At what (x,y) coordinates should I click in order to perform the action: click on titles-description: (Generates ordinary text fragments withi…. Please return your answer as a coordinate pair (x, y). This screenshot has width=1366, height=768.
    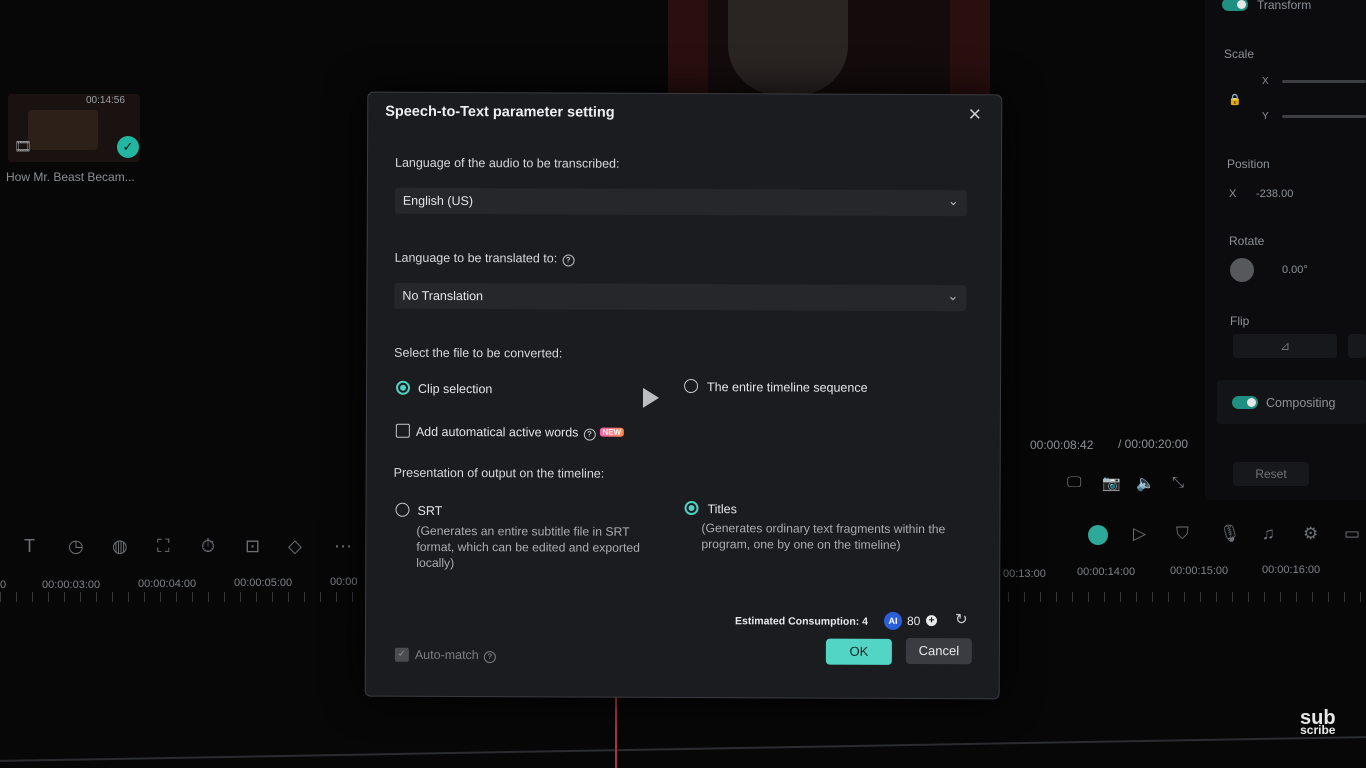
    Looking at the image, I should click on (823, 536).